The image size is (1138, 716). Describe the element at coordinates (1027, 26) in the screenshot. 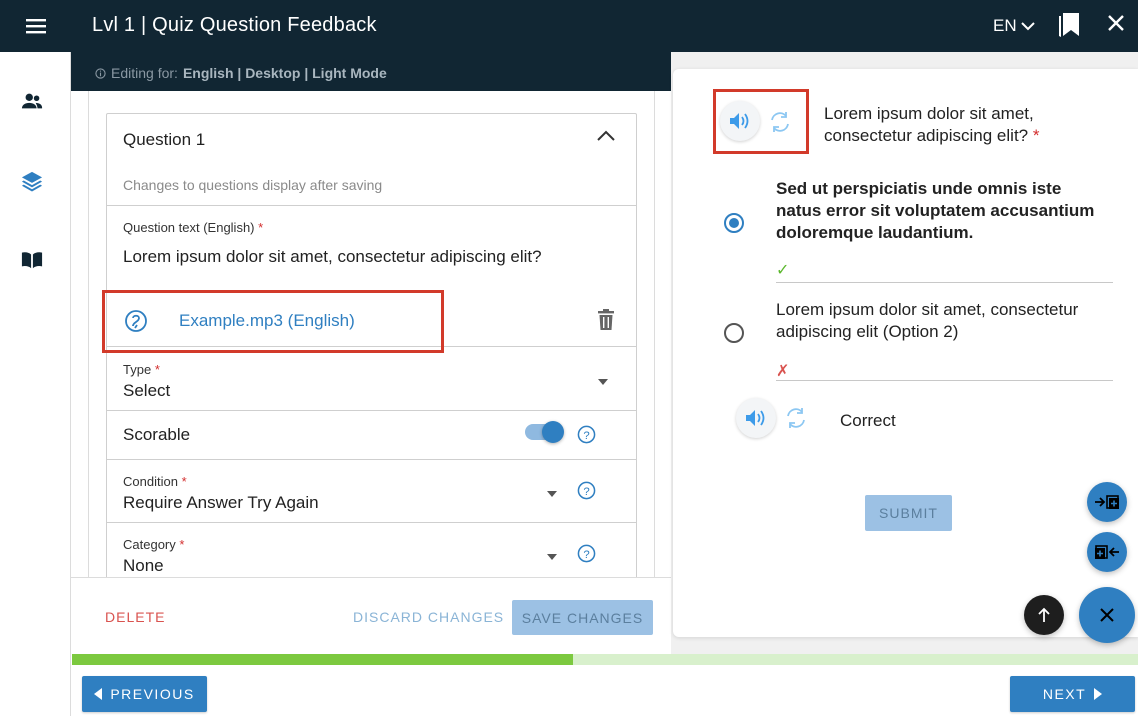

I see `chevron-down-icon` at that location.